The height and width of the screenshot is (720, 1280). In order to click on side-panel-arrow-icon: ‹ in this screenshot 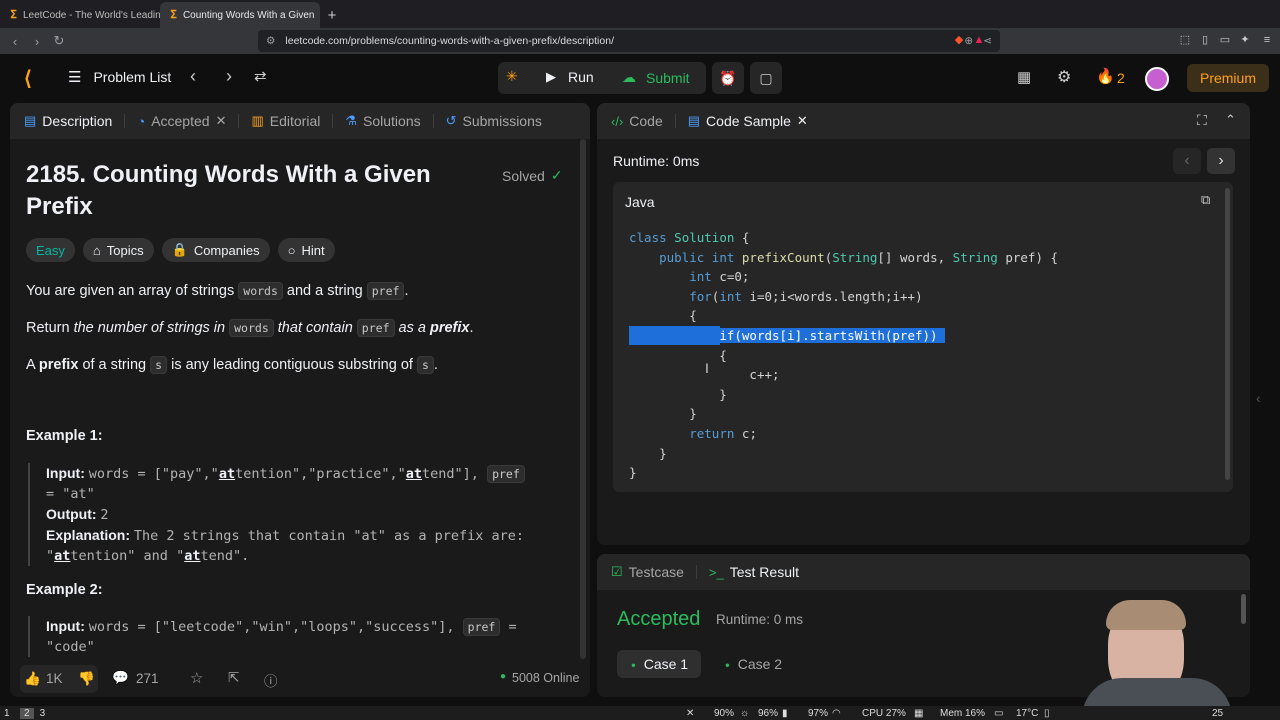, I will do `click(1258, 398)`.